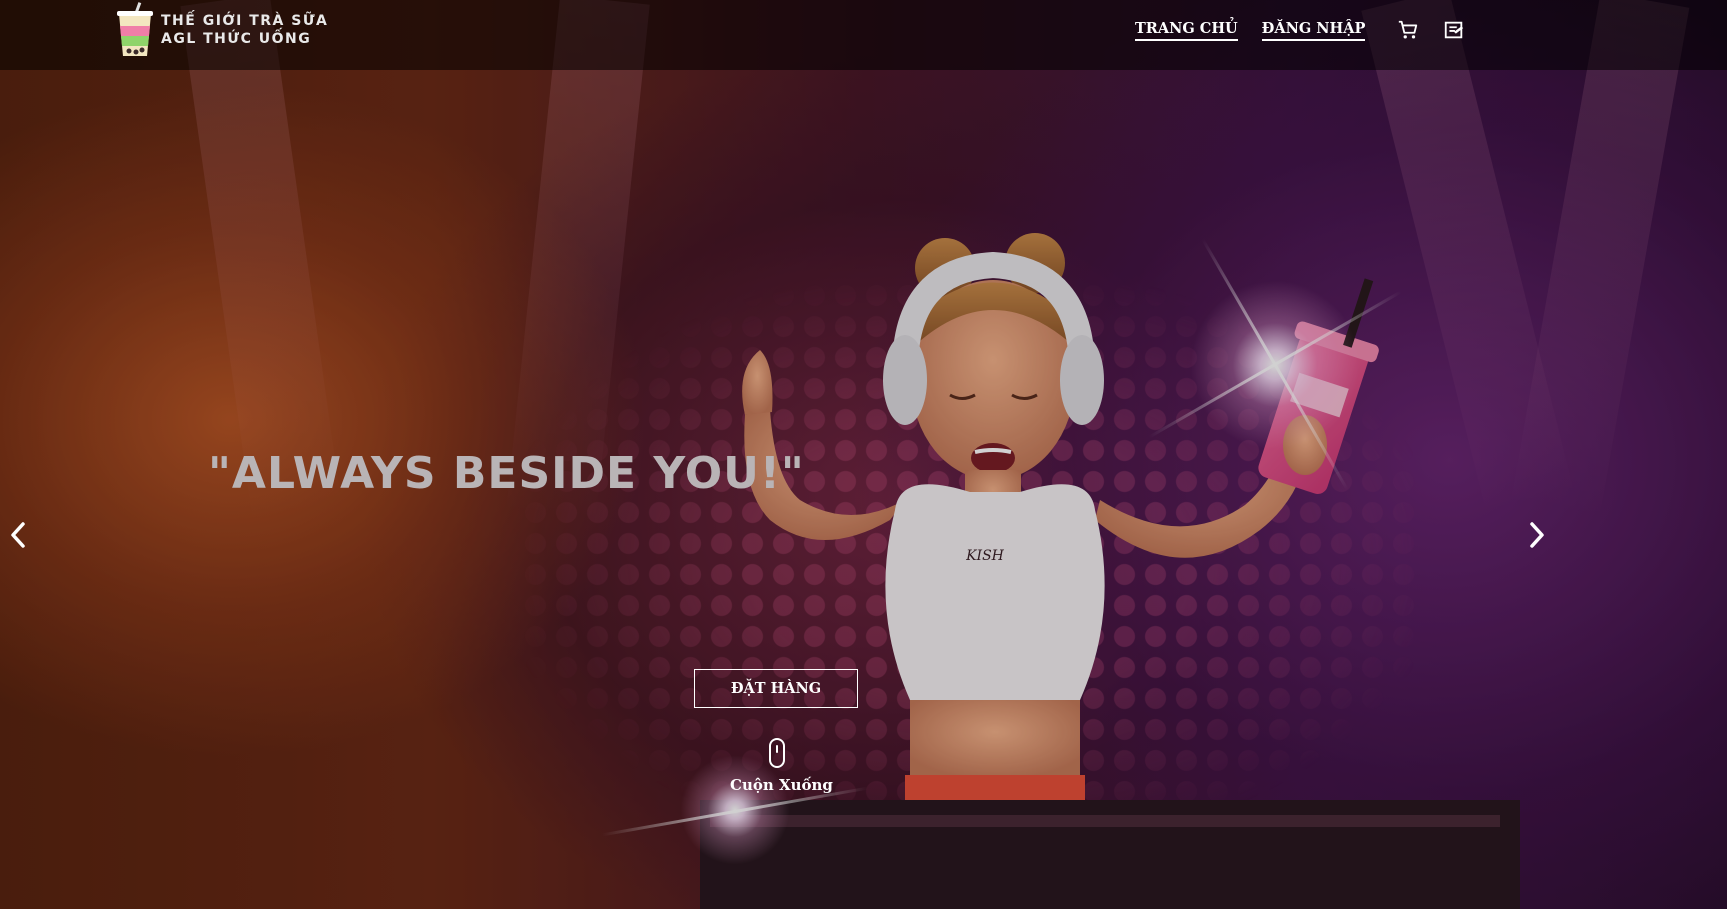 The image size is (1727, 909). I want to click on chevron-left-icon, so click(18, 535).